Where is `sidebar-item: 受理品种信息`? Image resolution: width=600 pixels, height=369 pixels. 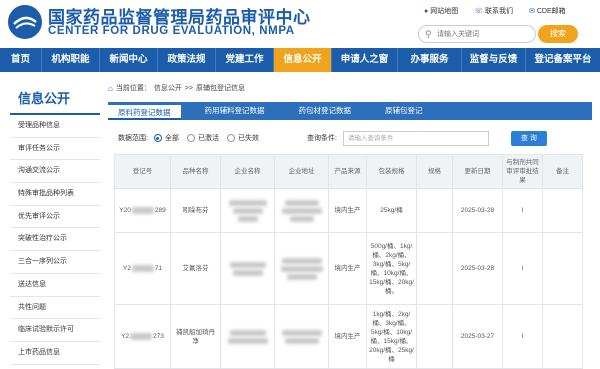
sidebar-item: 受理品种信息 is located at coordinates (55, 126).